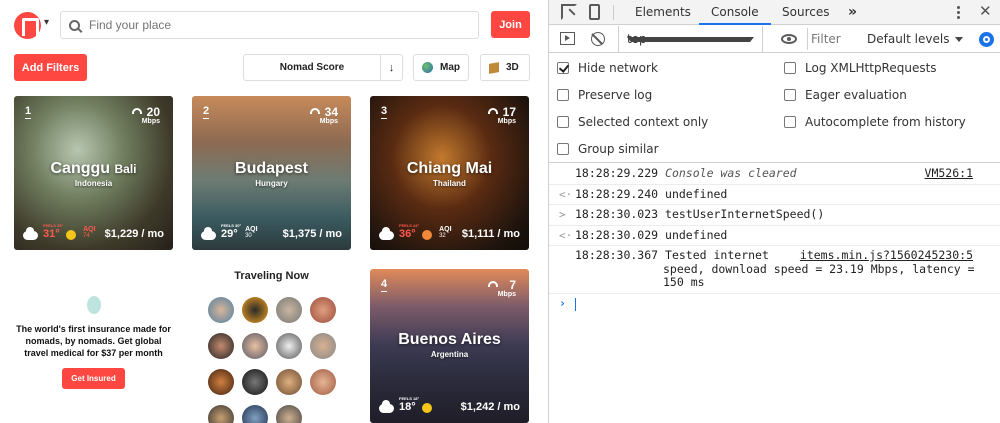  I want to click on context-selector: top, so click(690, 39).